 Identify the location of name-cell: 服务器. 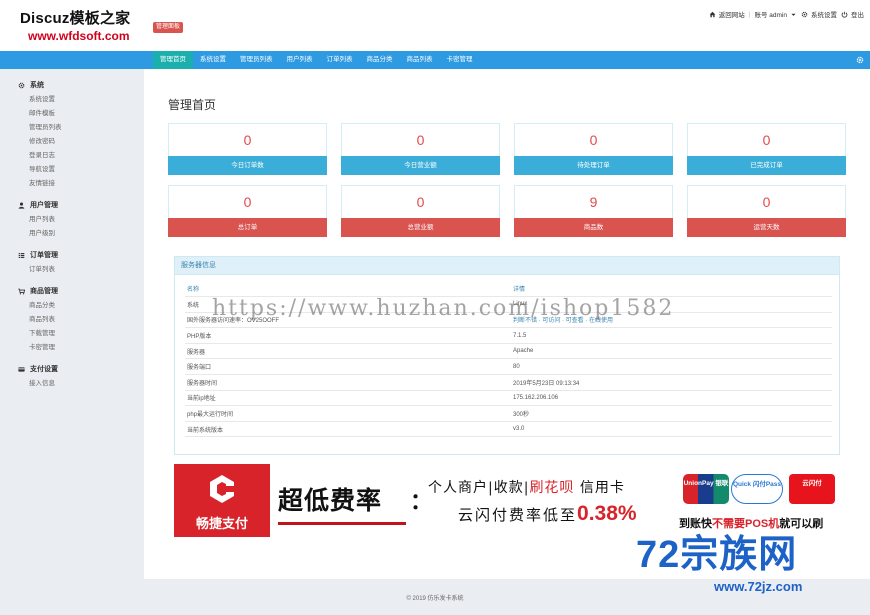
(348, 351).